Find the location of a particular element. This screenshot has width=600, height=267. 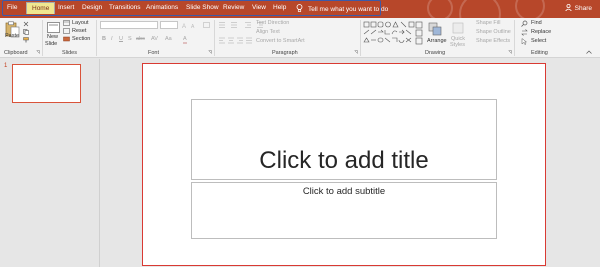

underline-button: U is located at coordinates (121, 39).